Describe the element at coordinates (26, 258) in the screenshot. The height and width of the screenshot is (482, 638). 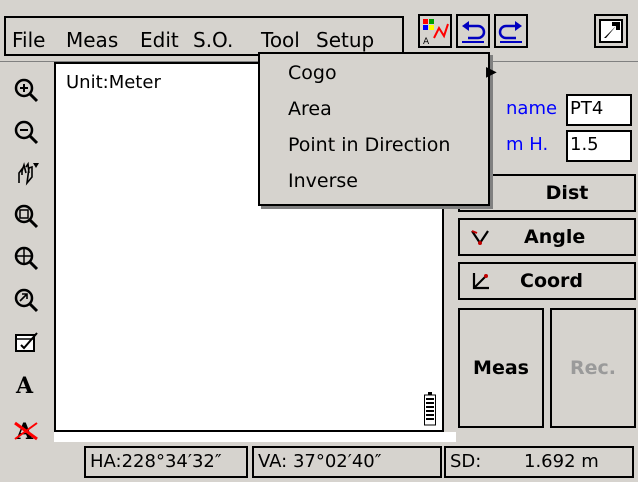
I see `zoom-extent-icon` at that location.